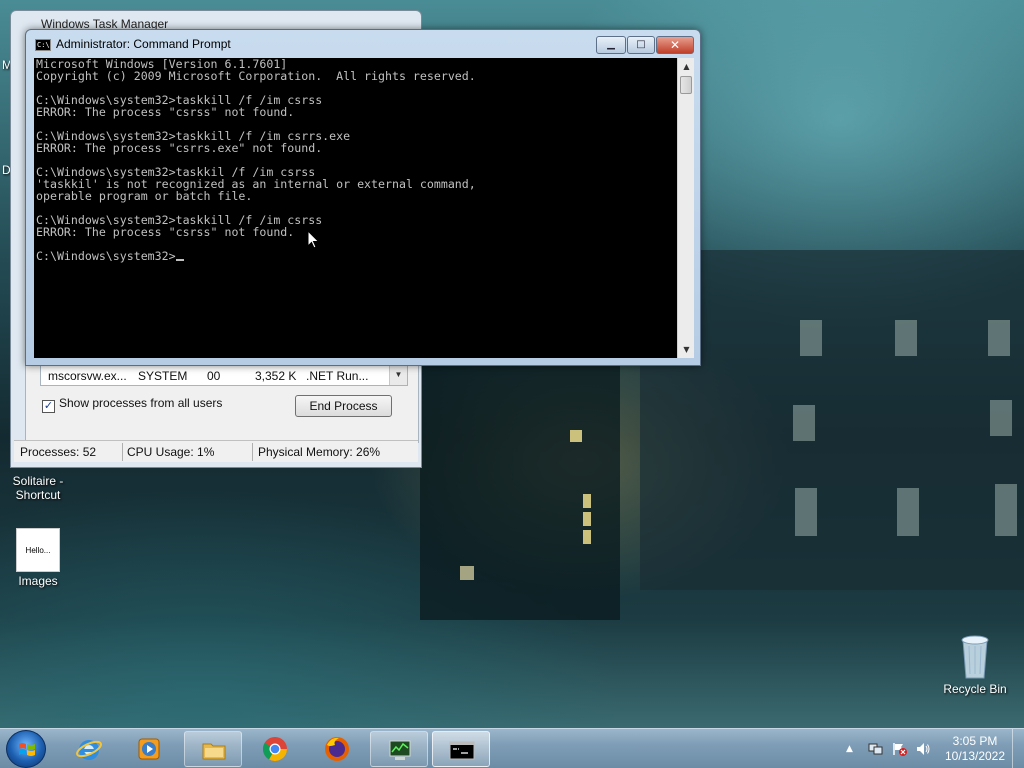  Describe the element at coordinates (975, 689) in the screenshot. I see `desktop-icon-label: Recycle Bin` at that location.